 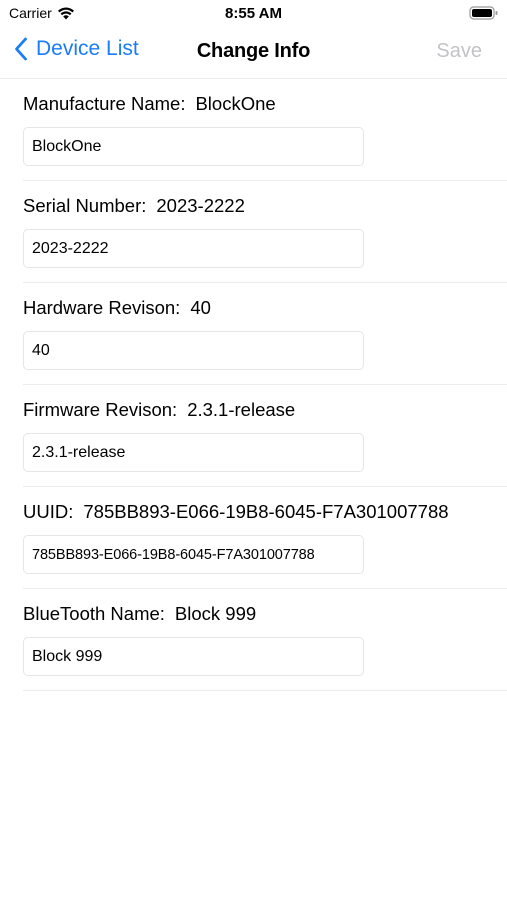 I want to click on manufacture-name-cell: Manufacture Name: BlockOne, so click(x=265, y=130).